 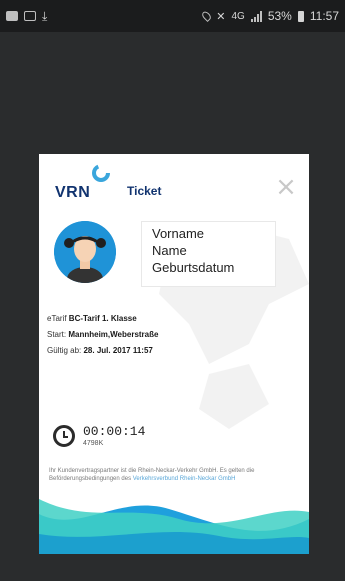 What do you see at coordinates (256, 16) in the screenshot?
I see `signal-icon` at bounding box center [256, 16].